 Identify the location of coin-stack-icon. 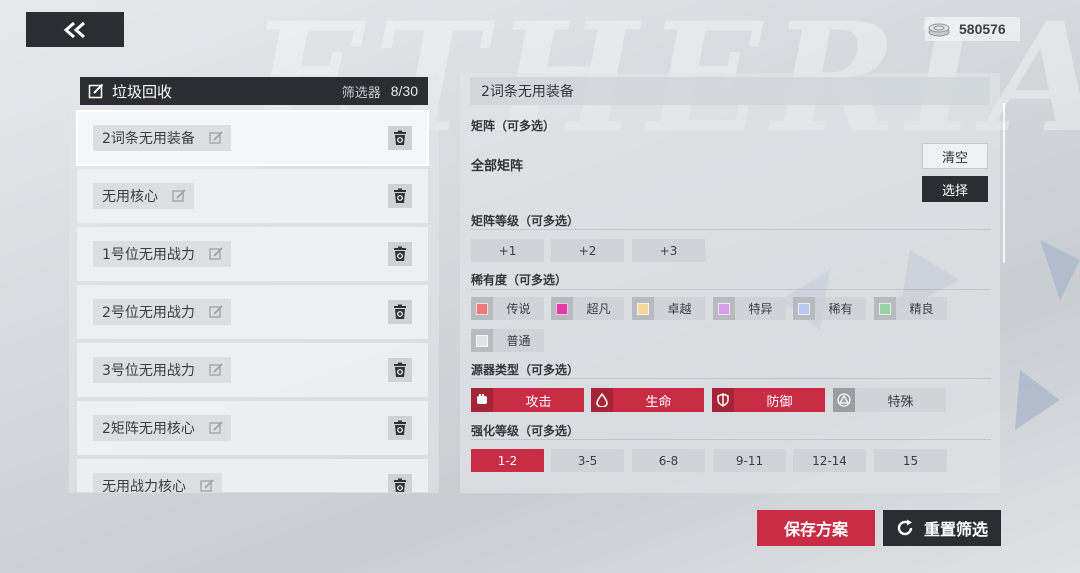
(939, 30).